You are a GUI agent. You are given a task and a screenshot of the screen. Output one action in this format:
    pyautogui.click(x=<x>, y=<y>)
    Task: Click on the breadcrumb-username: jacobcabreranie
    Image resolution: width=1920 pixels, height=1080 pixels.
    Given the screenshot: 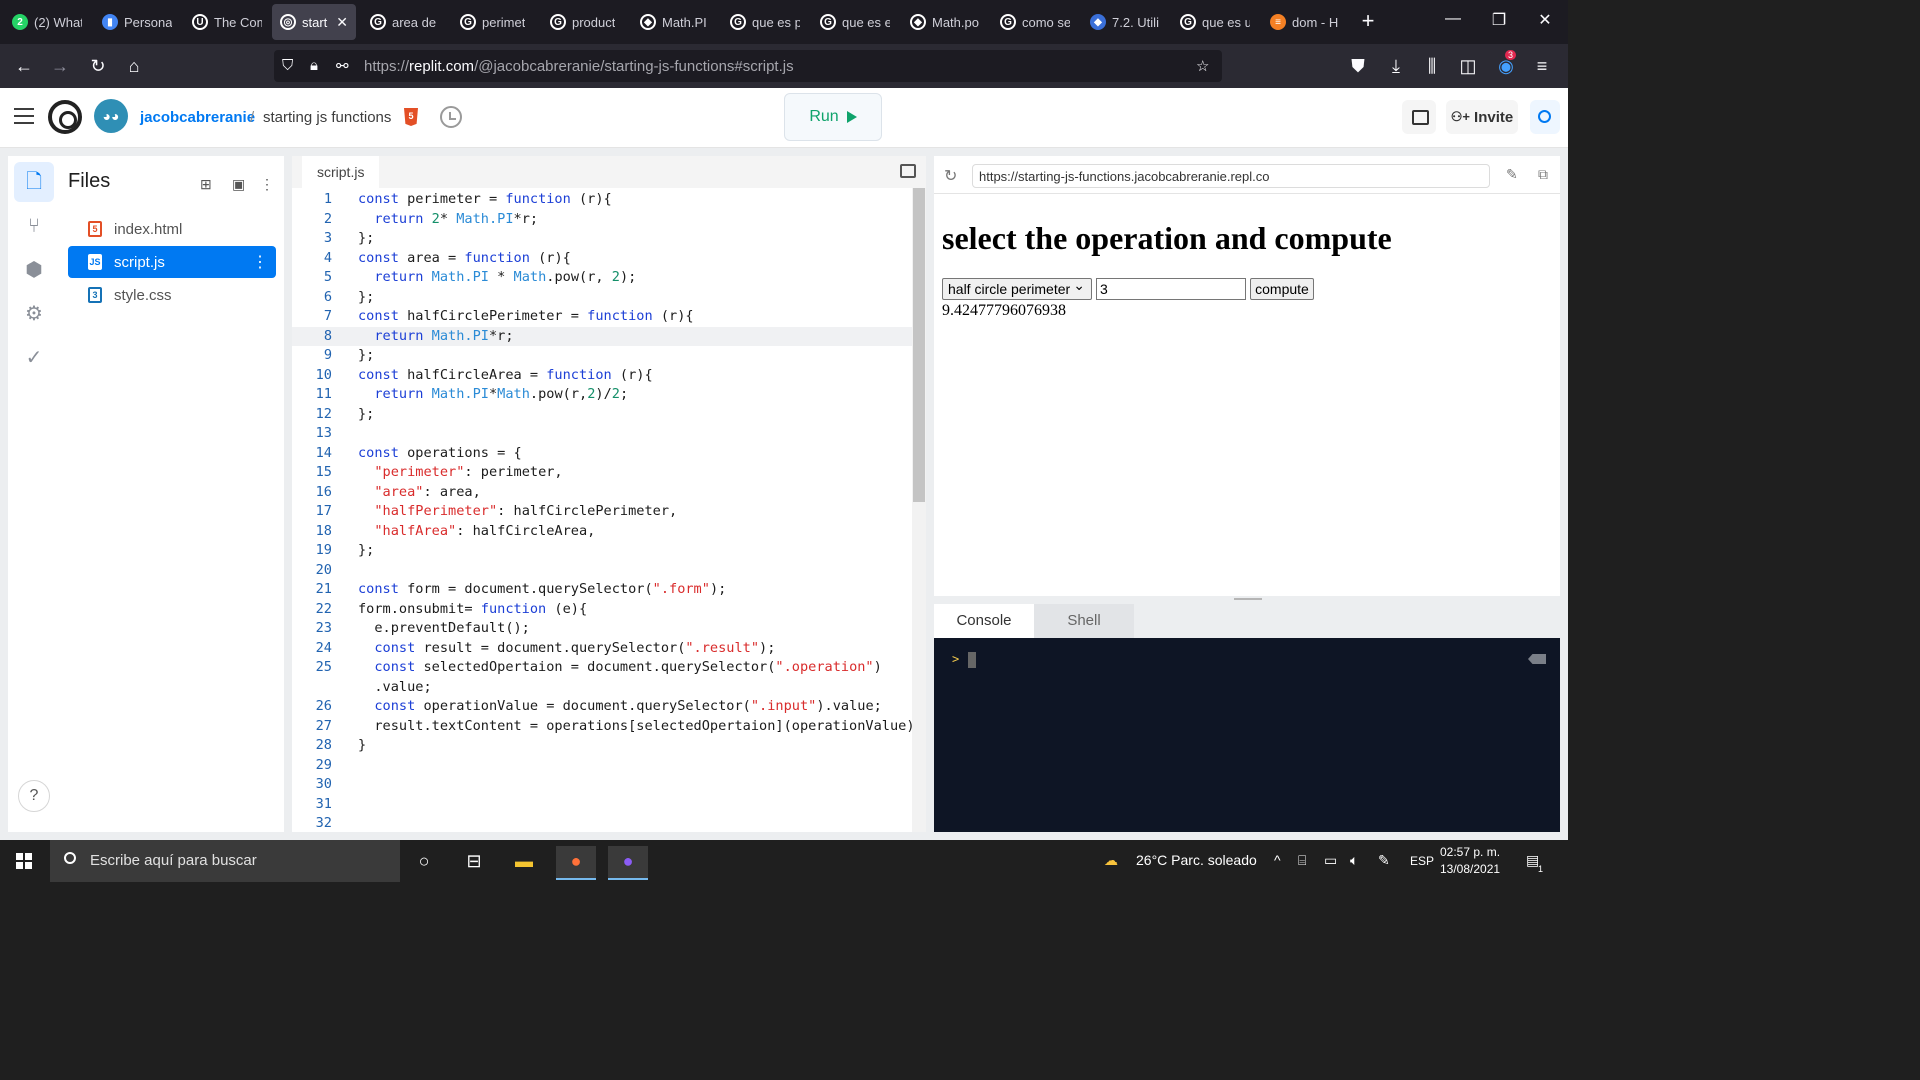 What is the action you would take?
    pyautogui.click(x=197, y=117)
    